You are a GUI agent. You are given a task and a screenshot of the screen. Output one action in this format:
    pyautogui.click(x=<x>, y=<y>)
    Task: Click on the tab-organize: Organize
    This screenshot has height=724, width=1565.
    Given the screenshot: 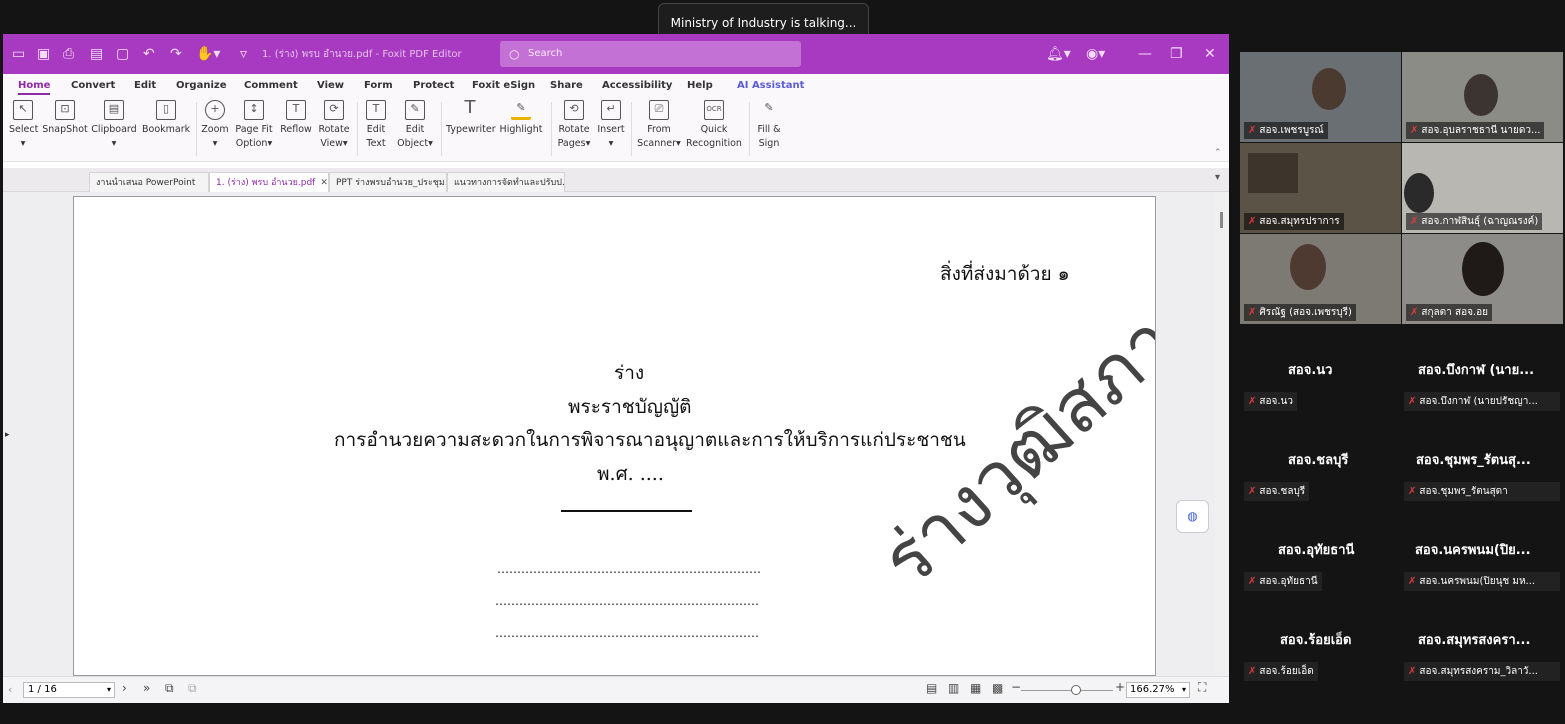 What is the action you would take?
    pyautogui.click(x=201, y=85)
    